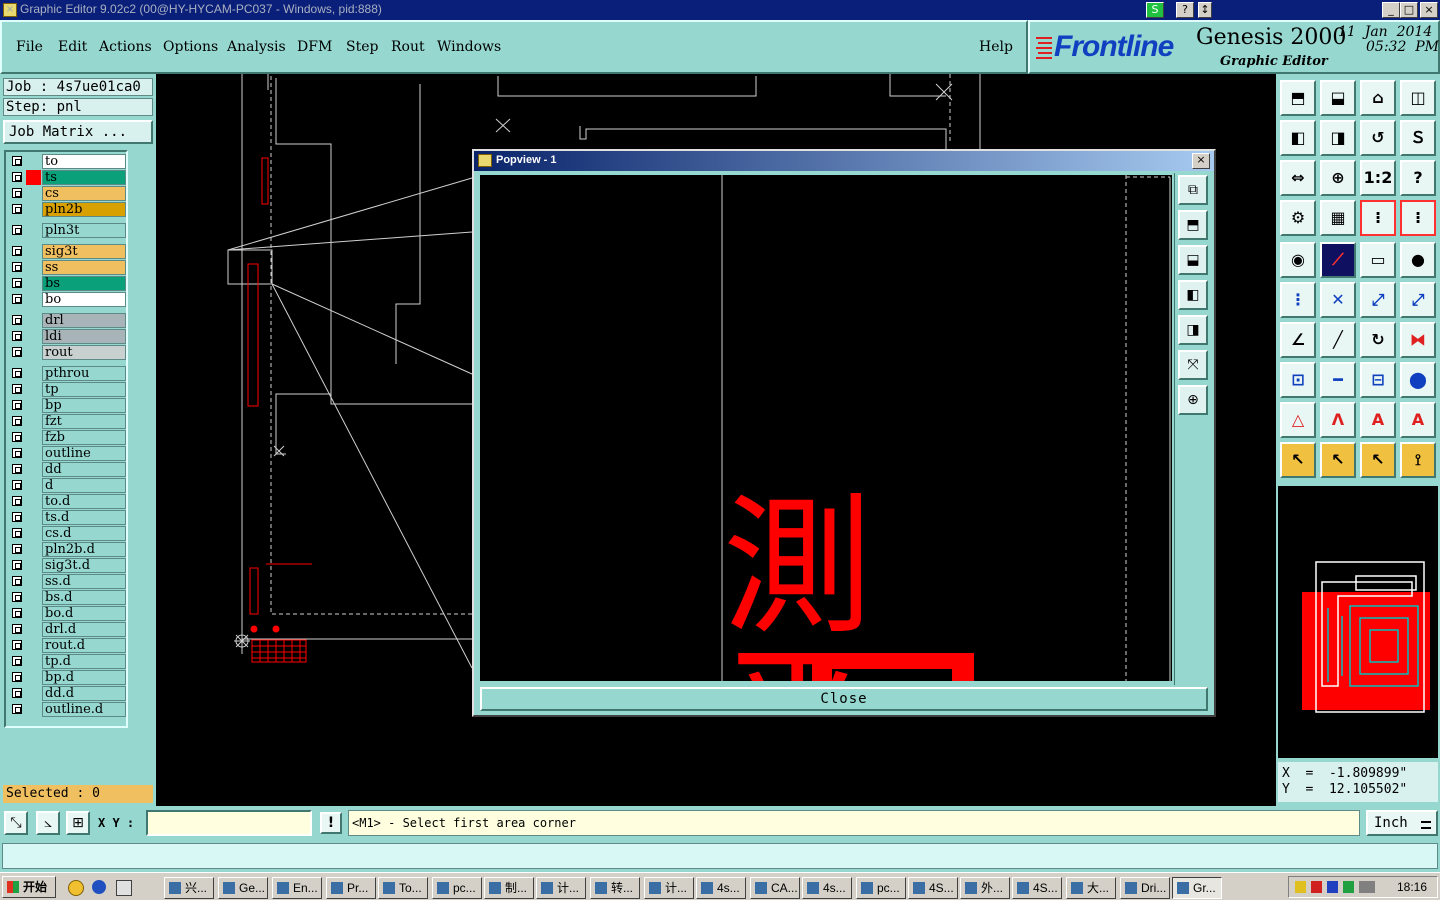  I want to click on pv-pan-left-icon: ◧, so click(1193, 295).